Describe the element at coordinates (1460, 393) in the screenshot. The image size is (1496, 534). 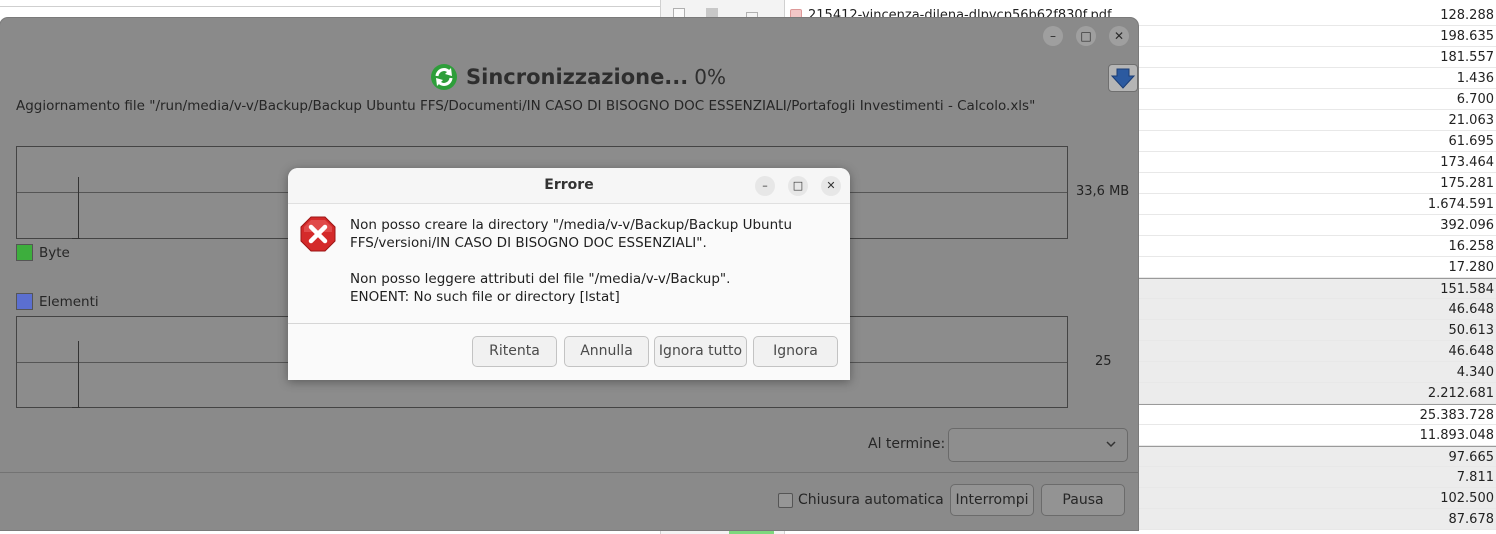
I see `file-size: 2.212.681` at that location.